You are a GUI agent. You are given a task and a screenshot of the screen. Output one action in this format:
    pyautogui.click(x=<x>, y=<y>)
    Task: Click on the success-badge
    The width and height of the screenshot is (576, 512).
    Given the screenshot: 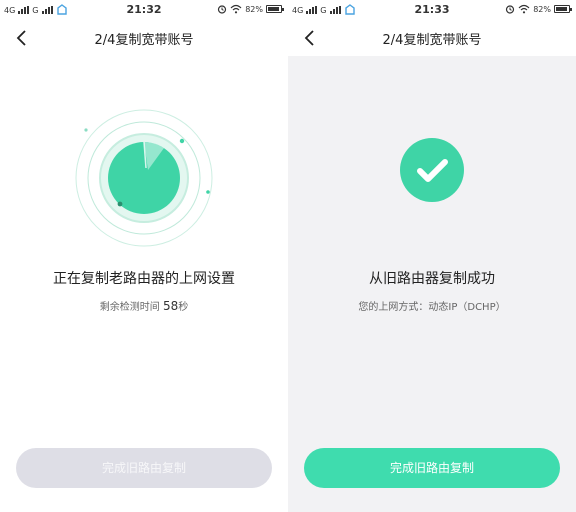 What is the action you would take?
    pyautogui.click(x=432, y=170)
    